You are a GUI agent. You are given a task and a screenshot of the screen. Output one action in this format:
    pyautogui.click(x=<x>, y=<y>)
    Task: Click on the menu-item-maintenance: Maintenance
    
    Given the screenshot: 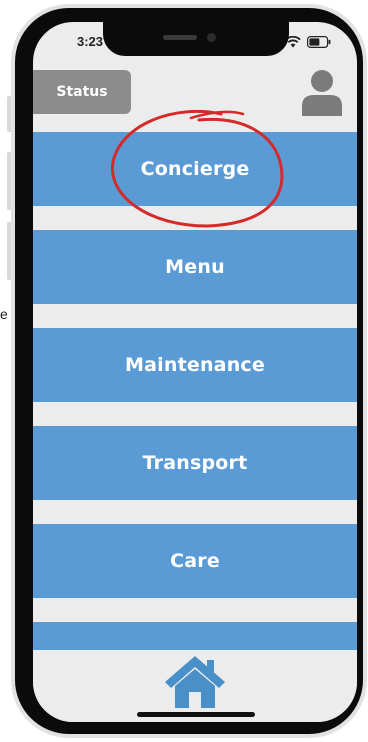 What is the action you would take?
    pyautogui.click(x=195, y=365)
    